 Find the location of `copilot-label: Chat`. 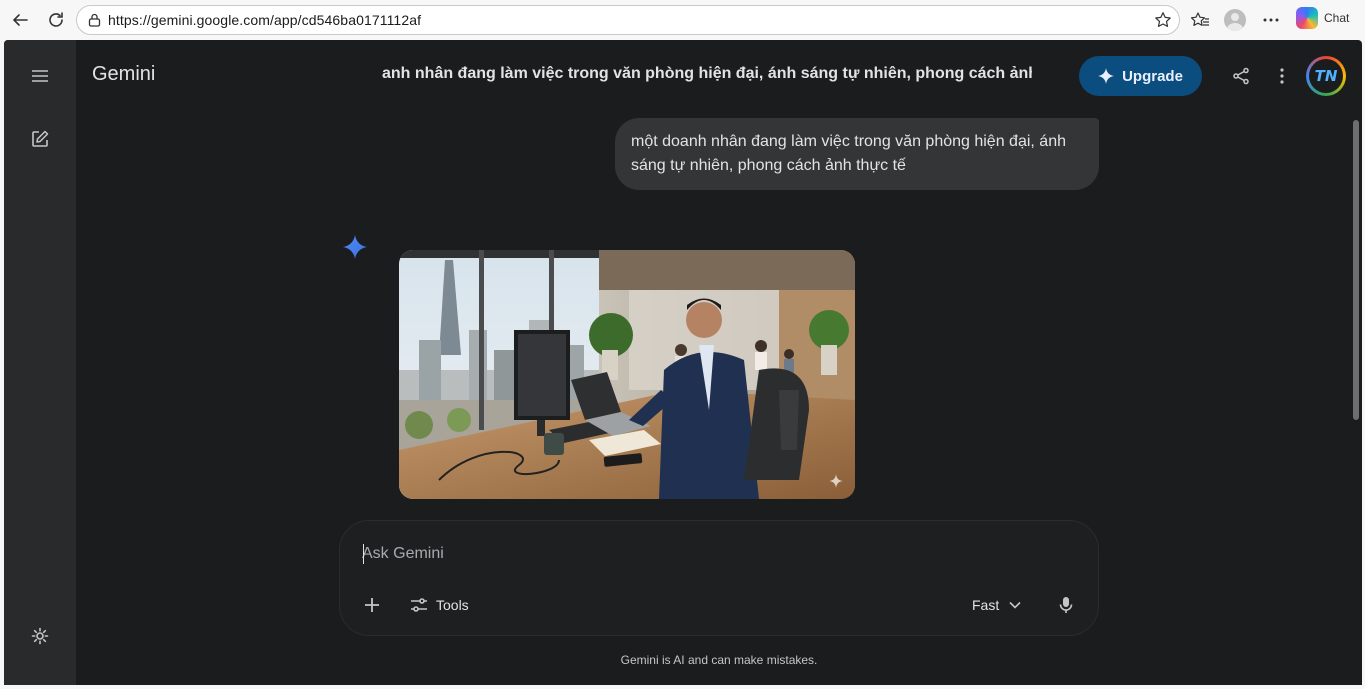

copilot-label: Chat is located at coordinates (1337, 18).